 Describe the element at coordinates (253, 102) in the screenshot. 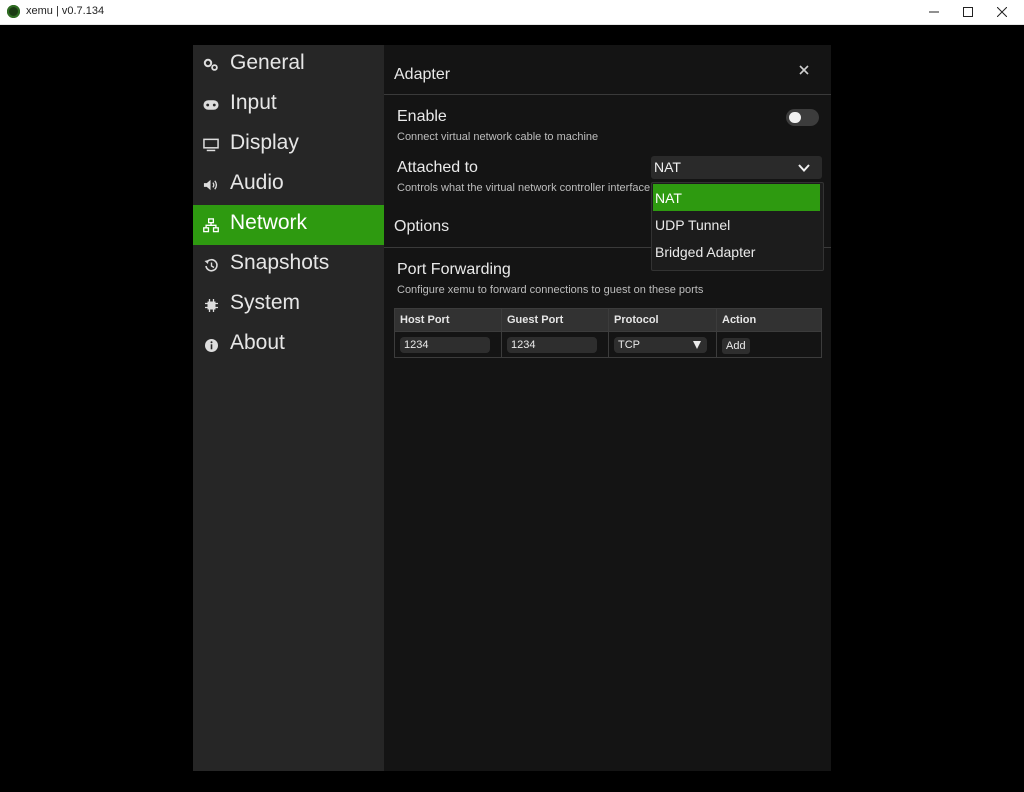

I see `sidebar-item-label: Input` at that location.